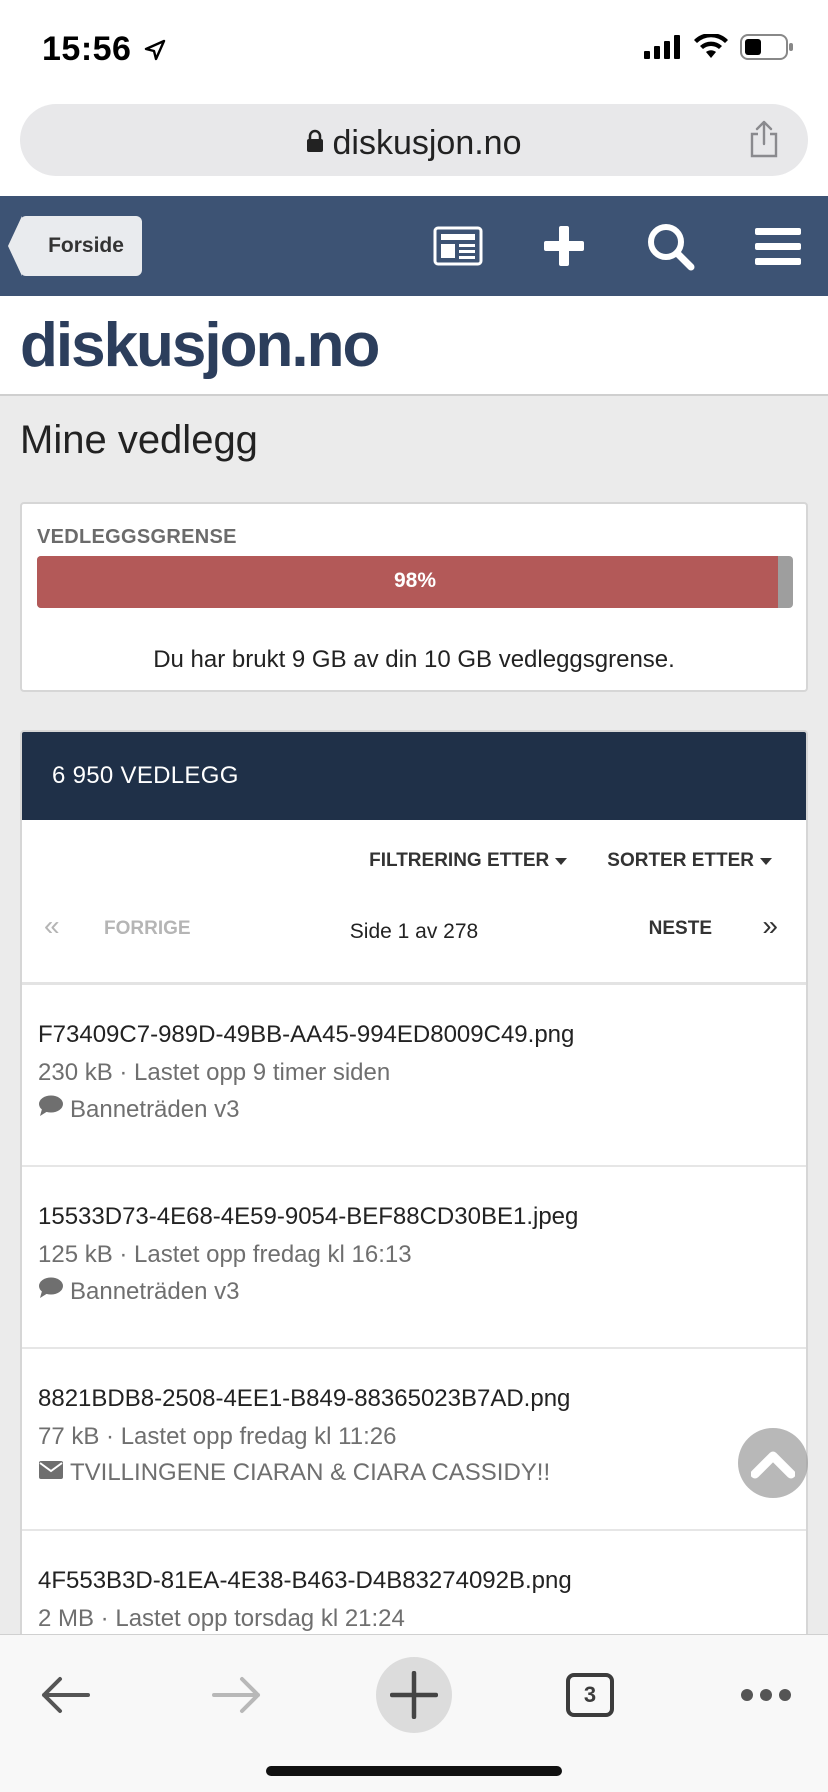 This screenshot has width=828, height=1792. I want to click on reference-title: TVILLINGENE CIARAN & CIARA CASSIDY!!, so click(310, 1472).